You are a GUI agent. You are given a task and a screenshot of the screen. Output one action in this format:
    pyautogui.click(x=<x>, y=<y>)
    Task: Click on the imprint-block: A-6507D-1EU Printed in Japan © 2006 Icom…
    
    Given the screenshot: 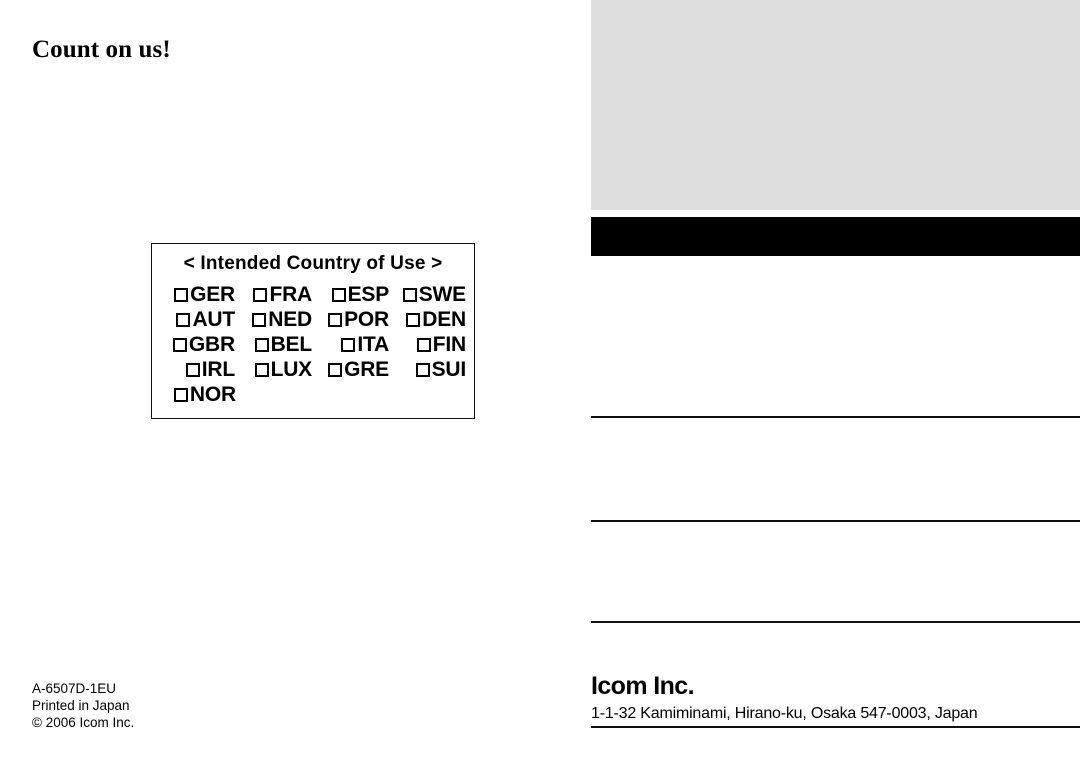 What is the action you would take?
    pyautogui.click(x=83, y=705)
    